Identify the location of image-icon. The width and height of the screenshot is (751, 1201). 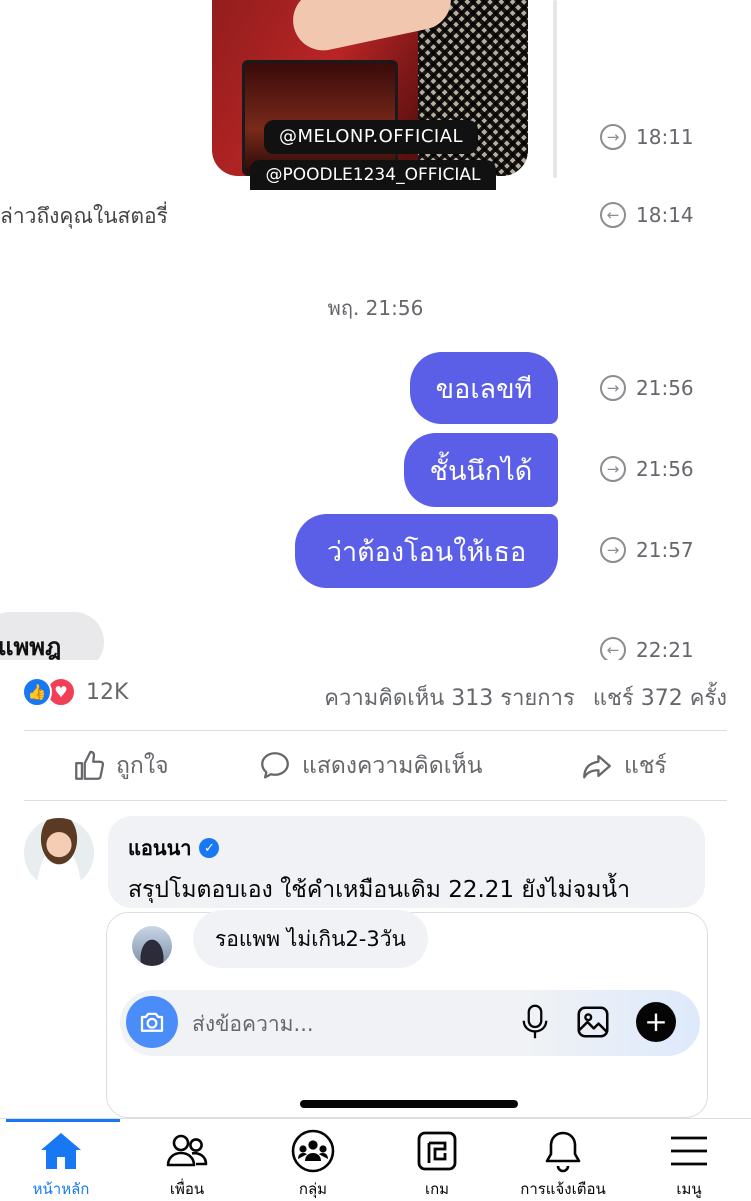
(593, 1022).